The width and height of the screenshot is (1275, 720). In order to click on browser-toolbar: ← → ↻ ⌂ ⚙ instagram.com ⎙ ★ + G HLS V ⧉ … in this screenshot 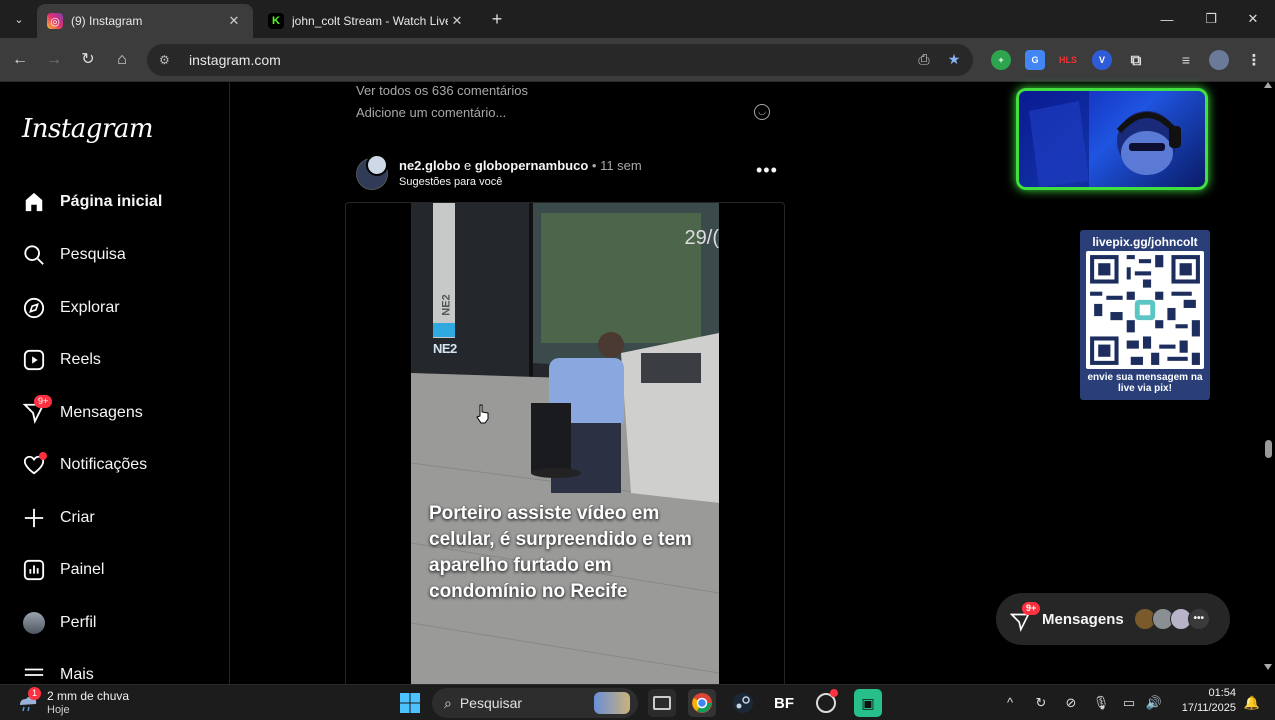, I will do `click(637, 60)`.